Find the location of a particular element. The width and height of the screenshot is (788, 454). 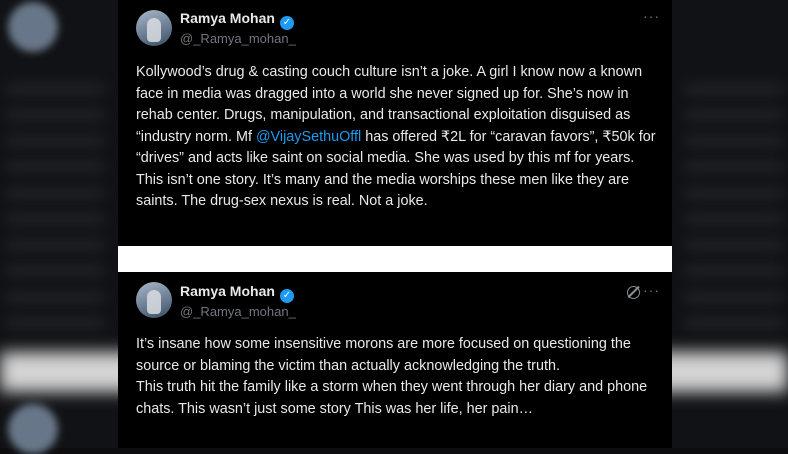

grok-icon is located at coordinates (633, 292).